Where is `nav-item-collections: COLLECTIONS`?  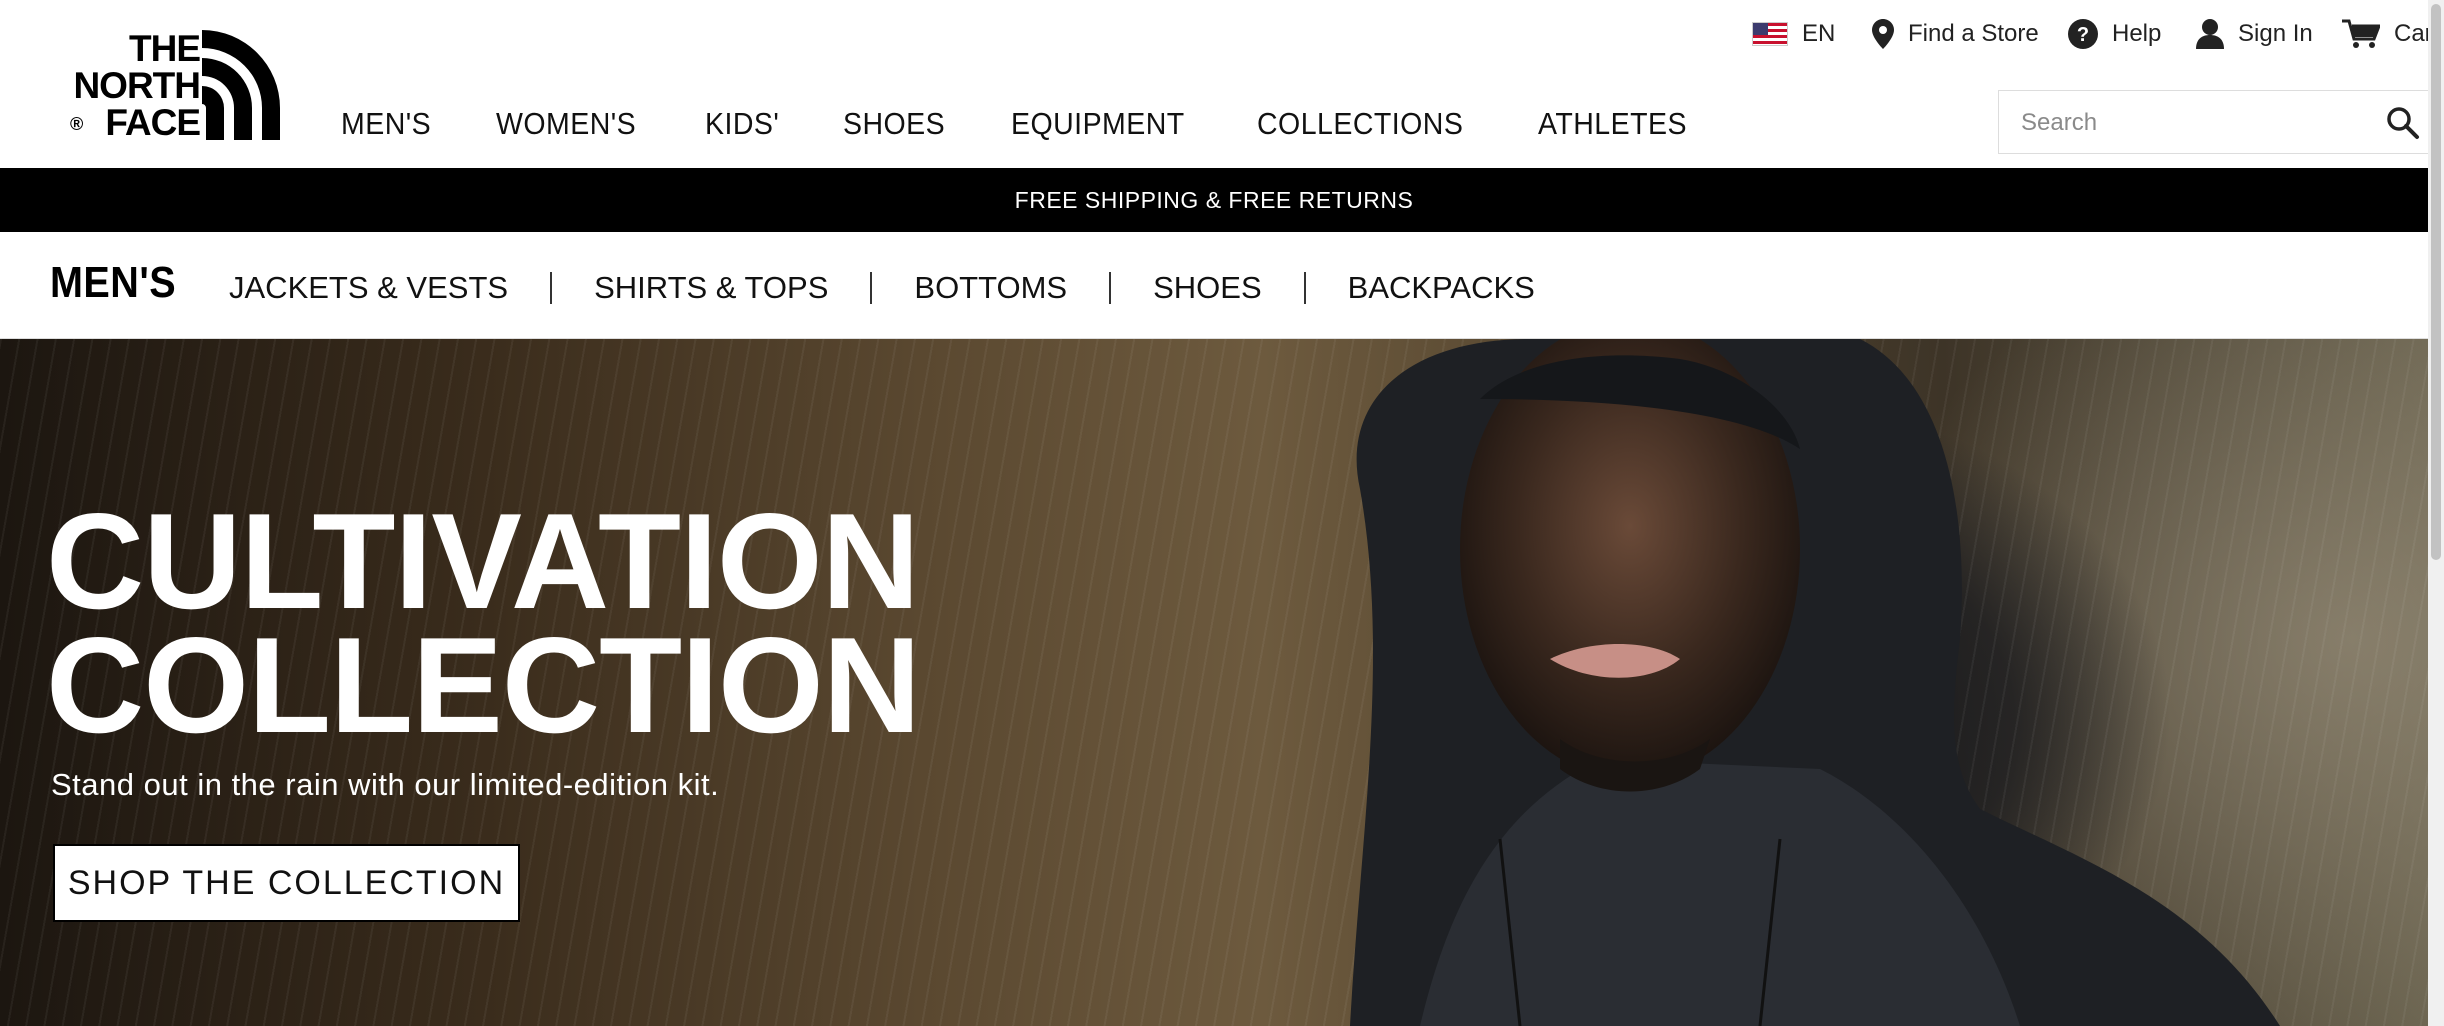 nav-item-collections: COLLECTIONS is located at coordinates (1360, 124).